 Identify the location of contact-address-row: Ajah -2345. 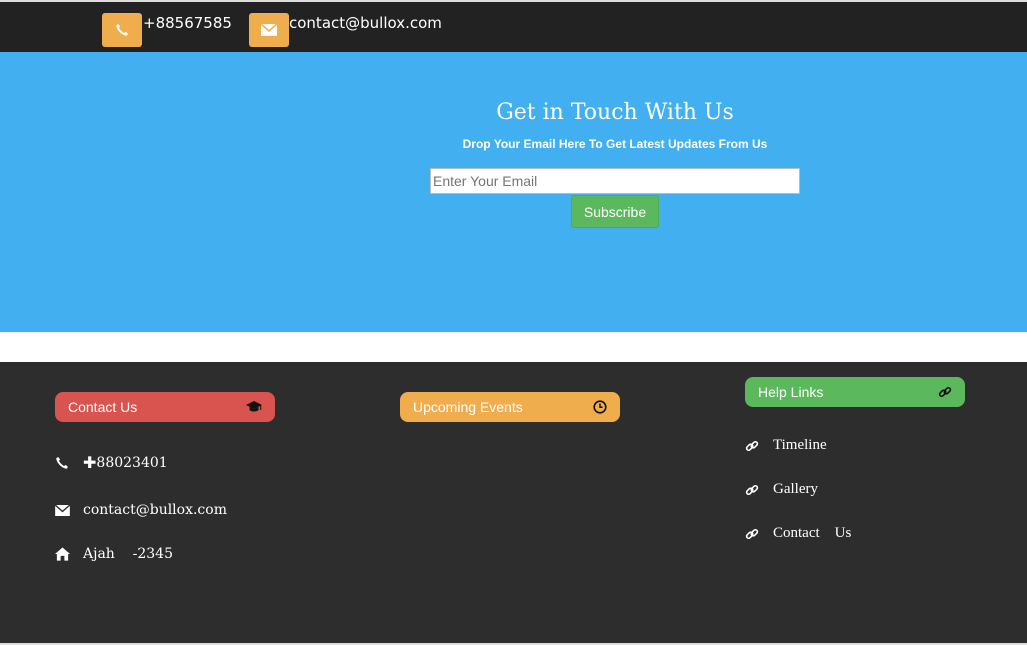
(114, 554).